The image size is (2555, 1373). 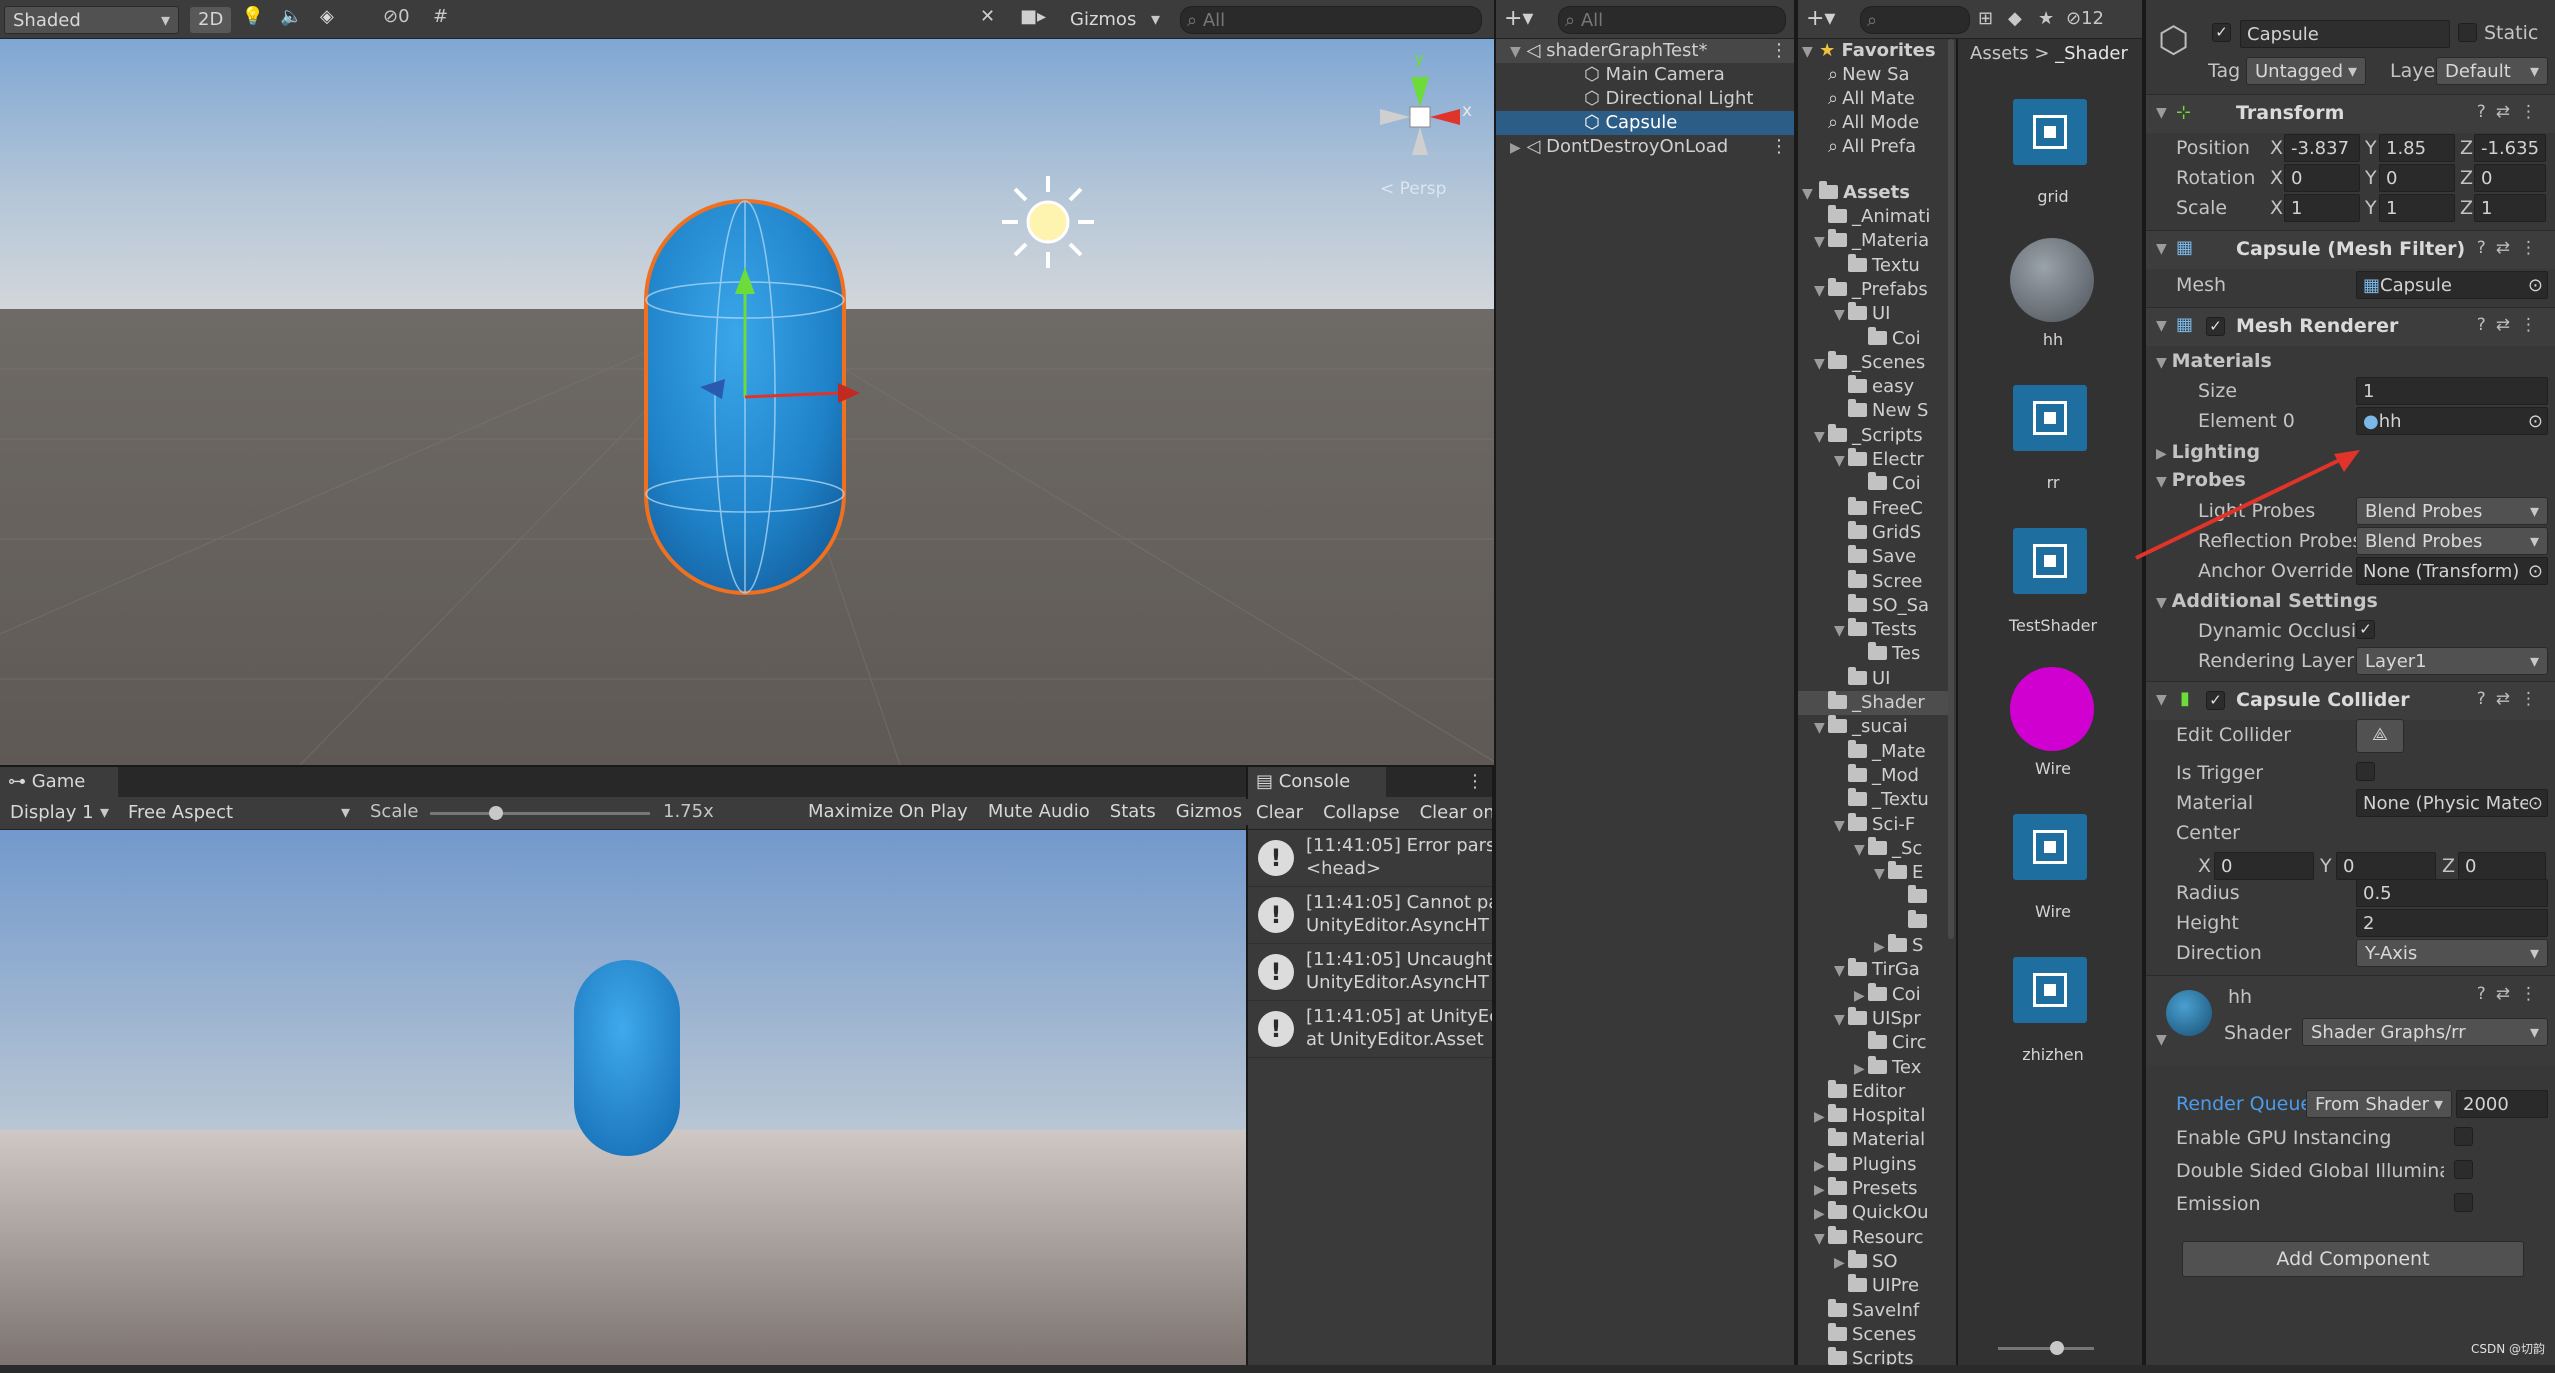 I want to click on project-folder-item: ▼ _Scripts, so click(x=1873, y=436).